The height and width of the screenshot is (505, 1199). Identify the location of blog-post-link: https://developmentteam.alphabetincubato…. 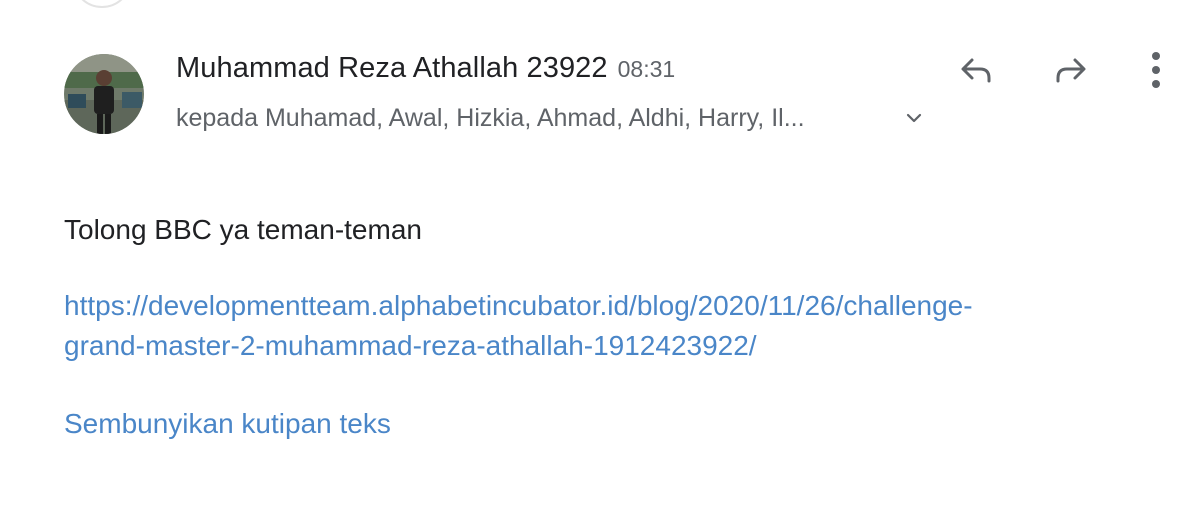
(614, 326).